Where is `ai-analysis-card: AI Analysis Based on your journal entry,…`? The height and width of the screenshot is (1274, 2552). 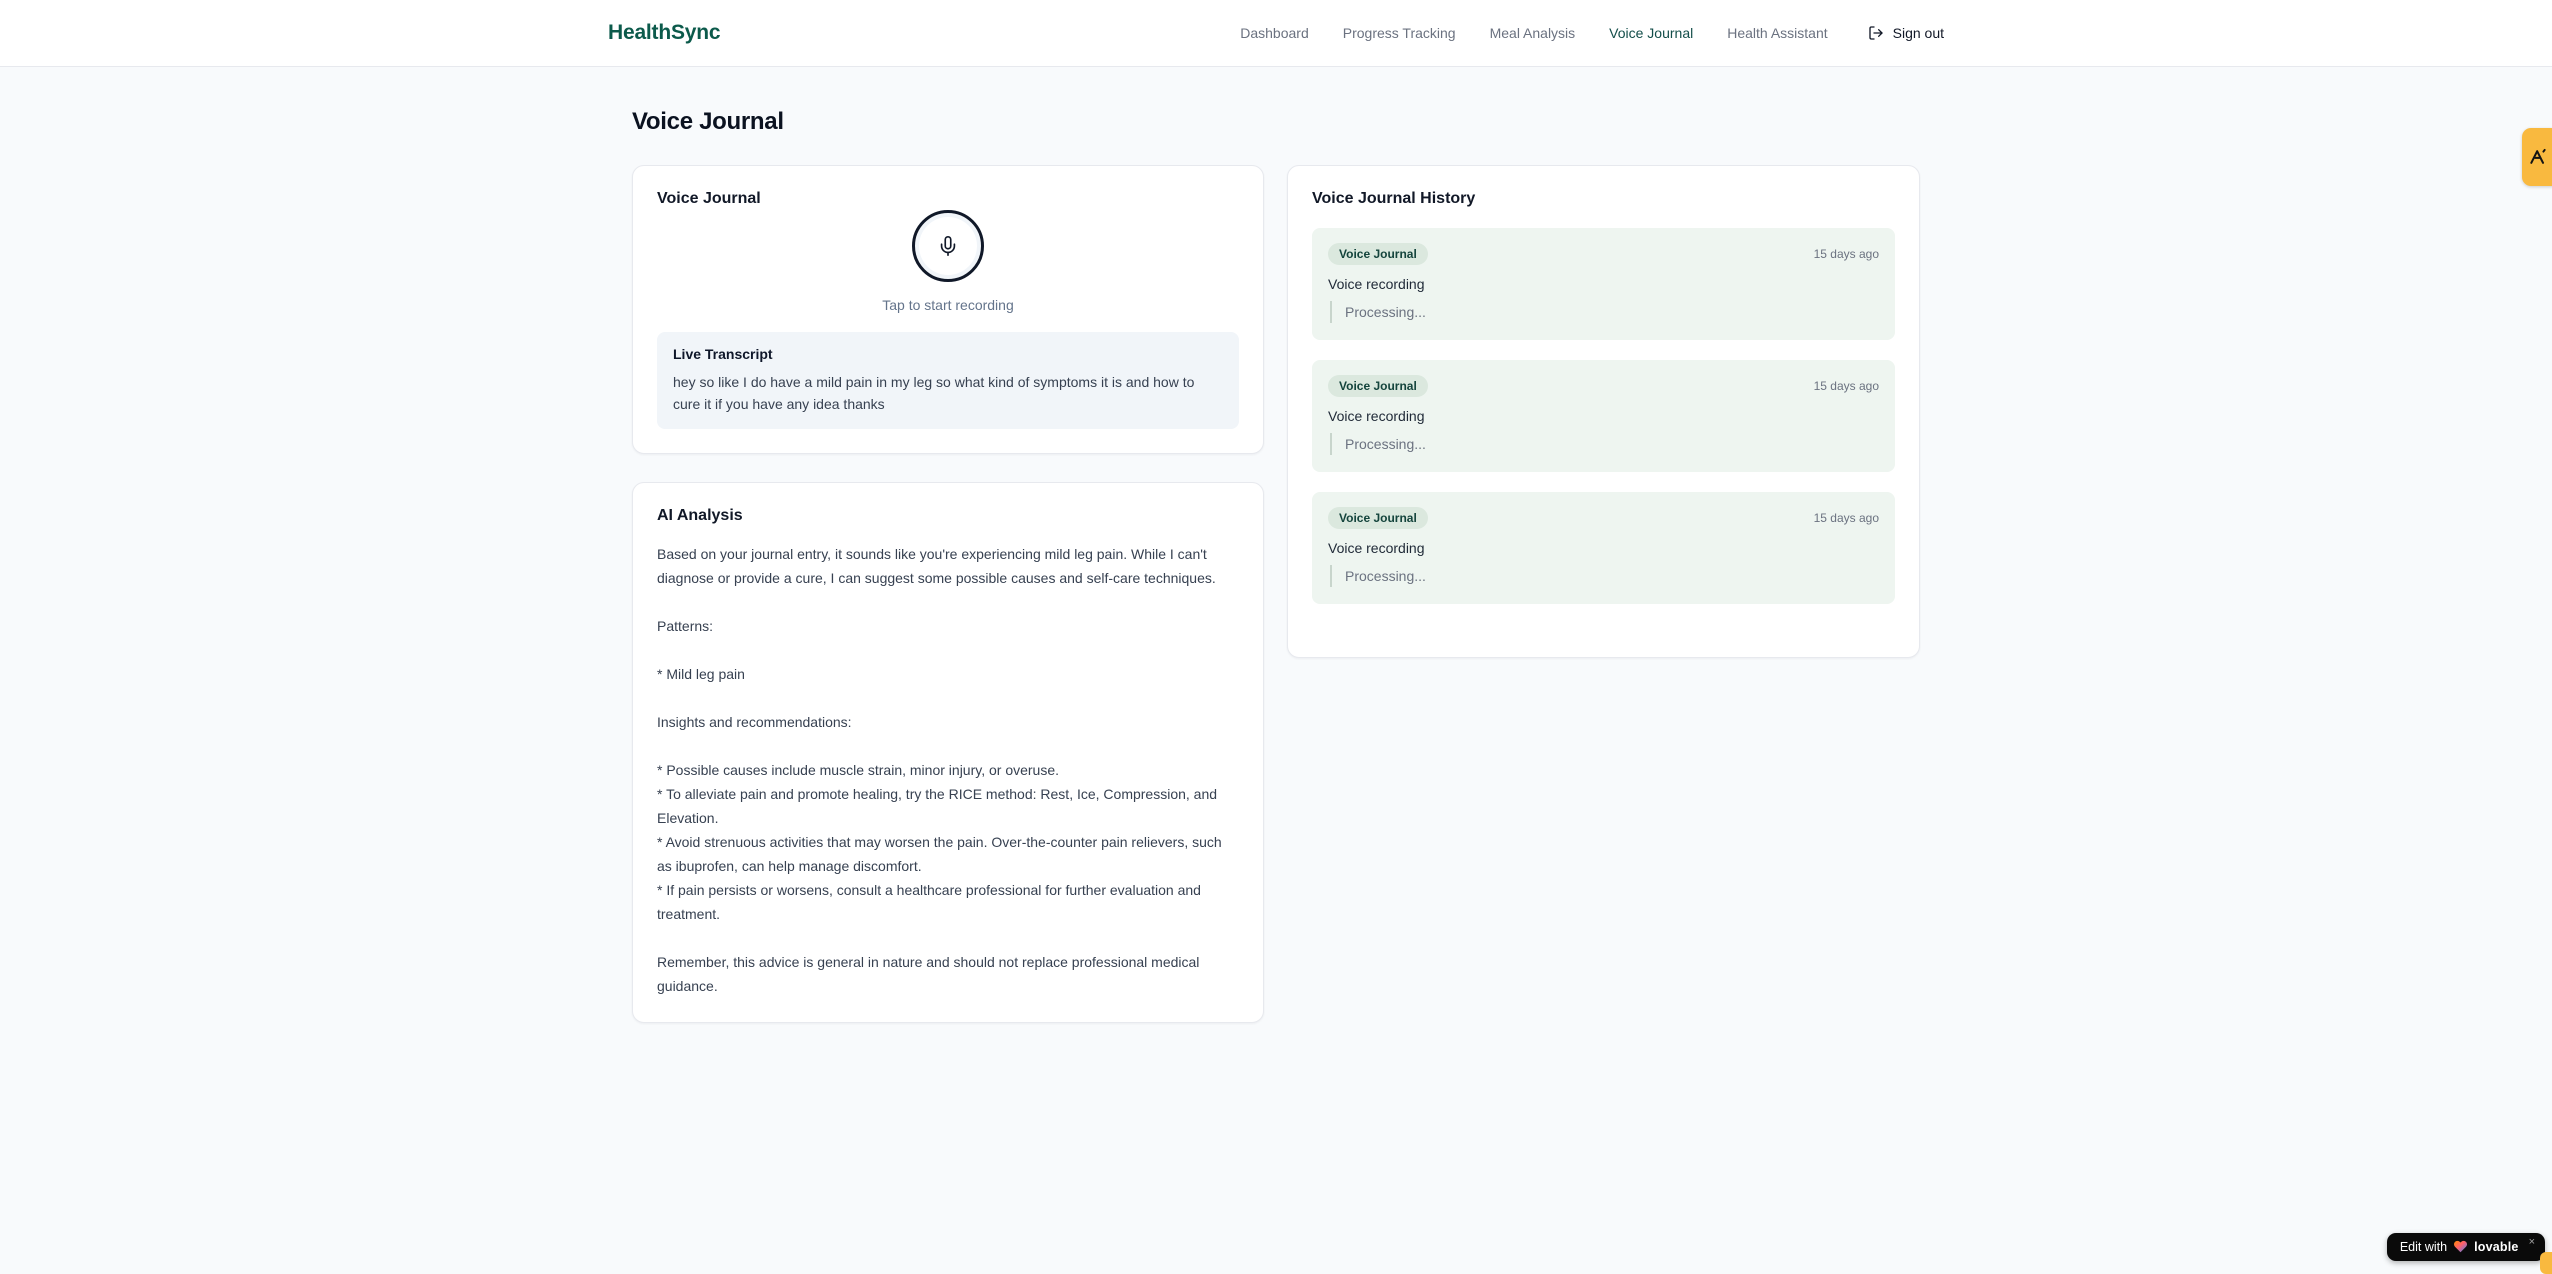
ai-analysis-card: AI Analysis Based on your journal entry,… is located at coordinates (948, 752).